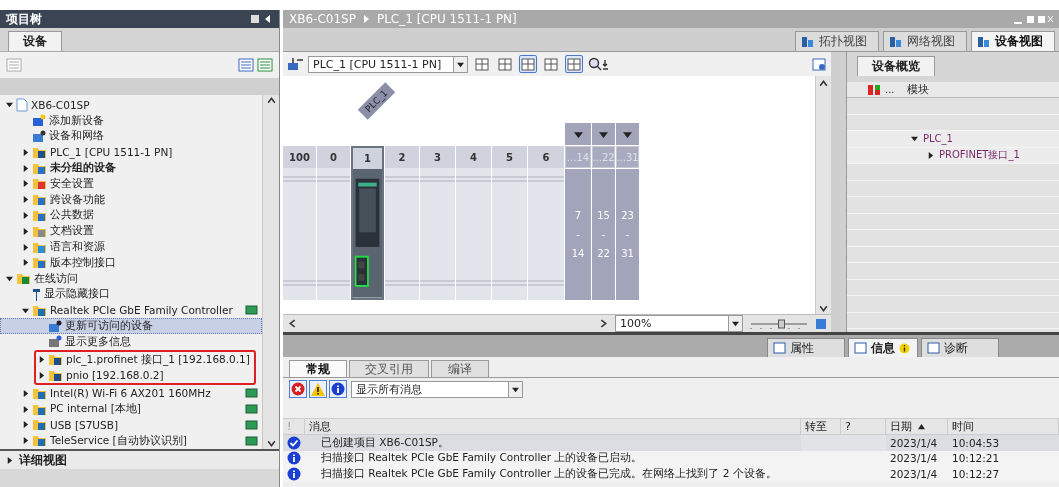  I want to click on tree-item: 在线访问, so click(131, 278).